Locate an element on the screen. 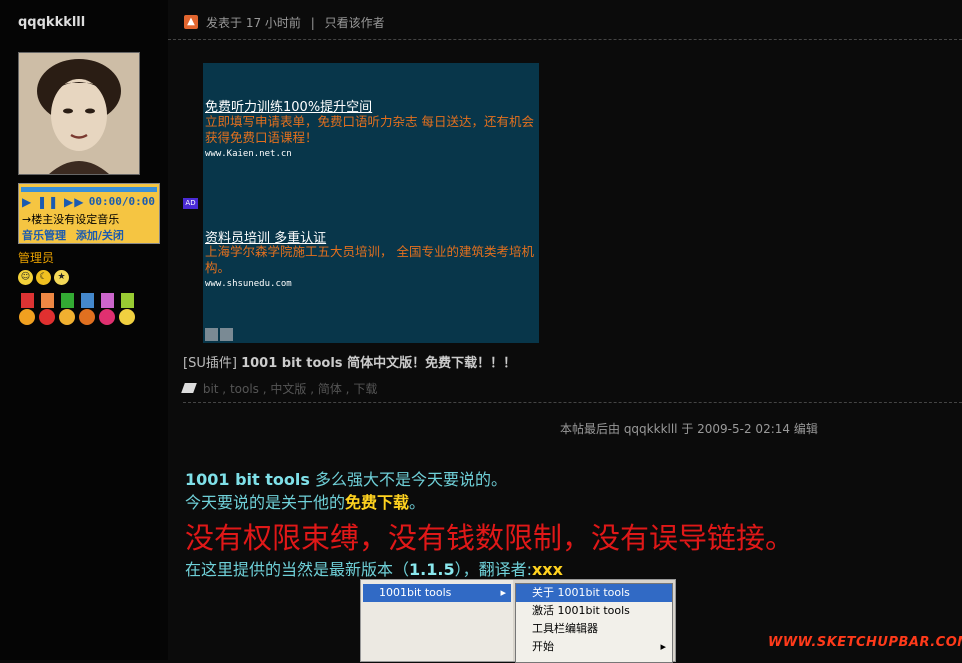 The height and width of the screenshot is (663, 962). submenu-item: 关于 1001bit tools is located at coordinates (594, 593).